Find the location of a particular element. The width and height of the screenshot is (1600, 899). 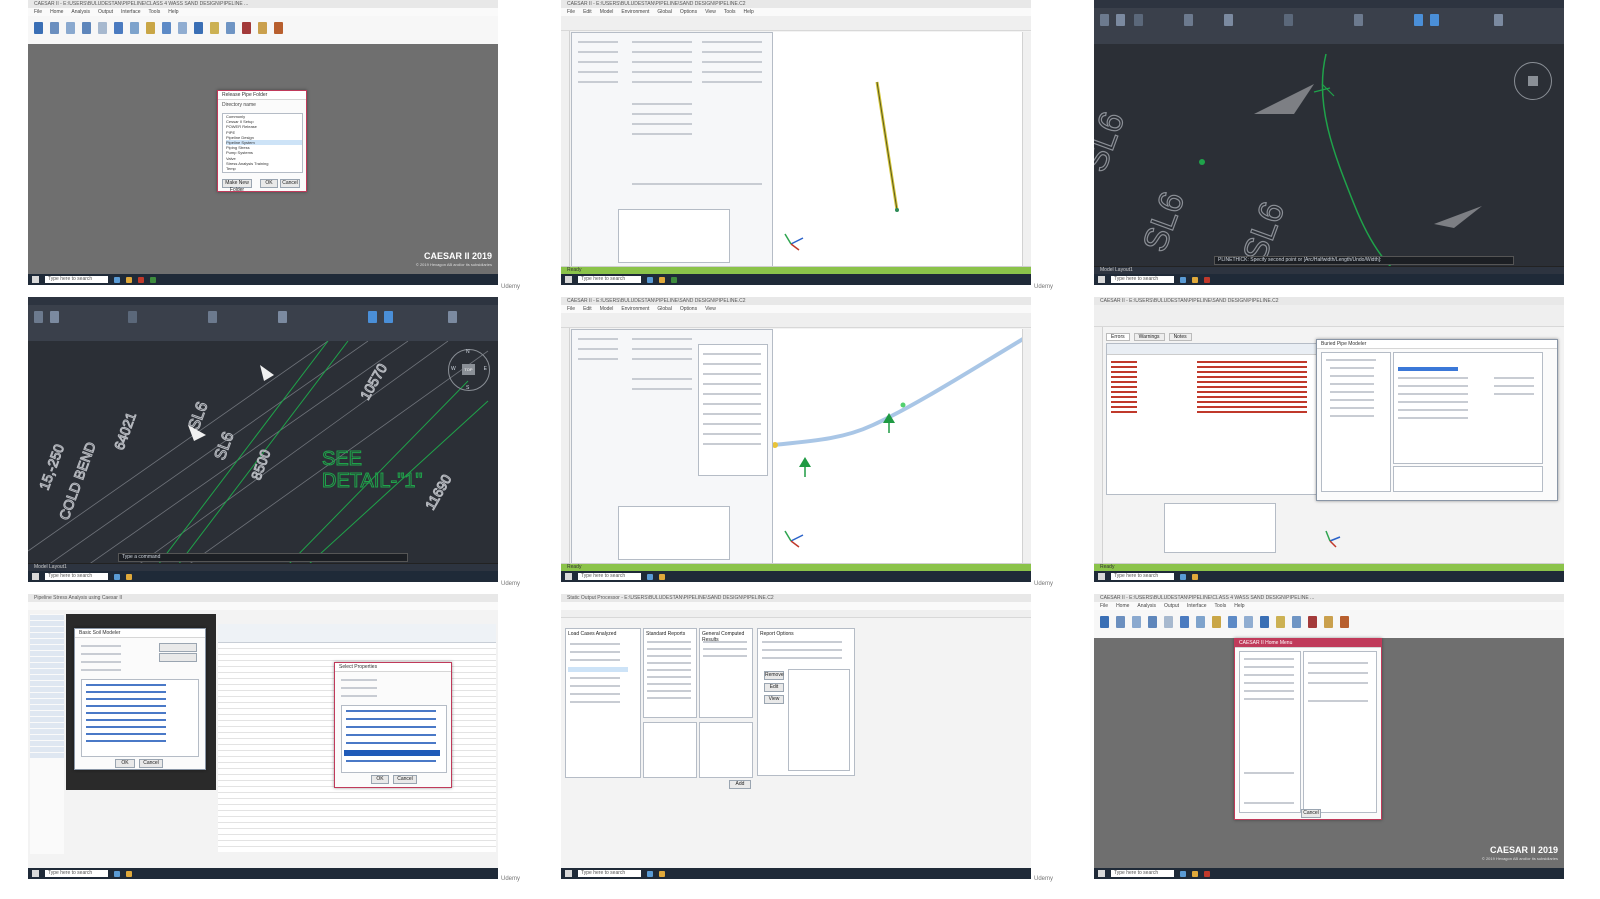

general-results-list: General Computed Results is located at coordinates (726, 673).